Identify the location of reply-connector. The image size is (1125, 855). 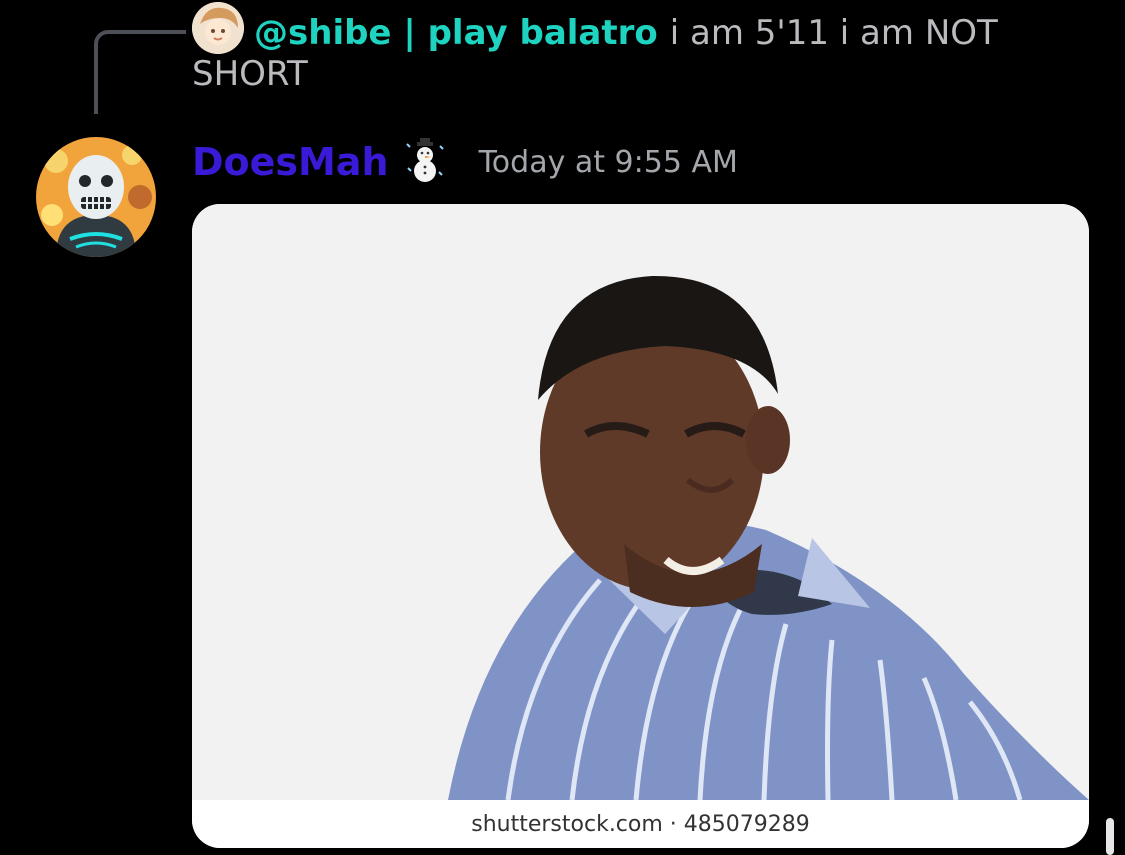
(140, 72).